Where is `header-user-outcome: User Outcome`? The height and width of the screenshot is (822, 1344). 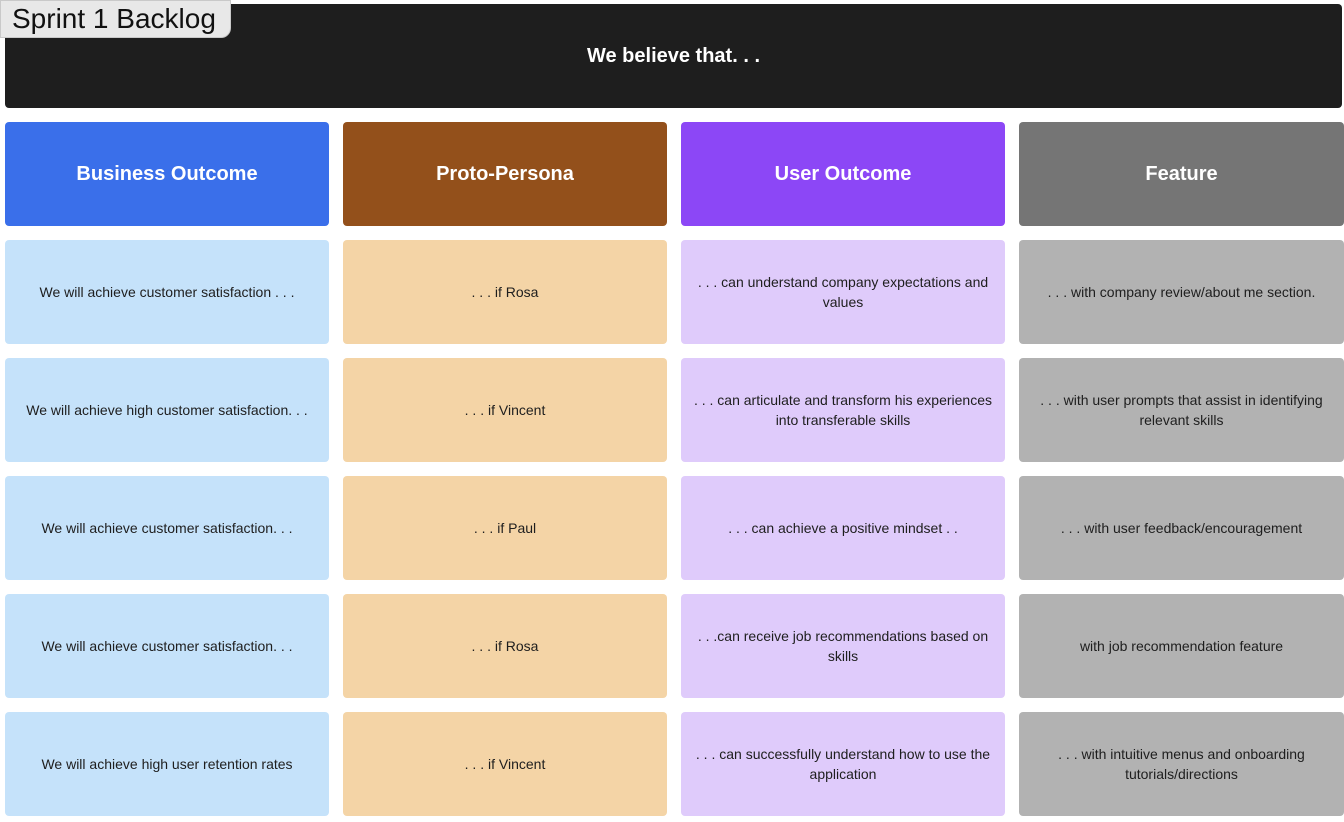 header-user-outcome: User Outcome is located at coordinates (843, 174).